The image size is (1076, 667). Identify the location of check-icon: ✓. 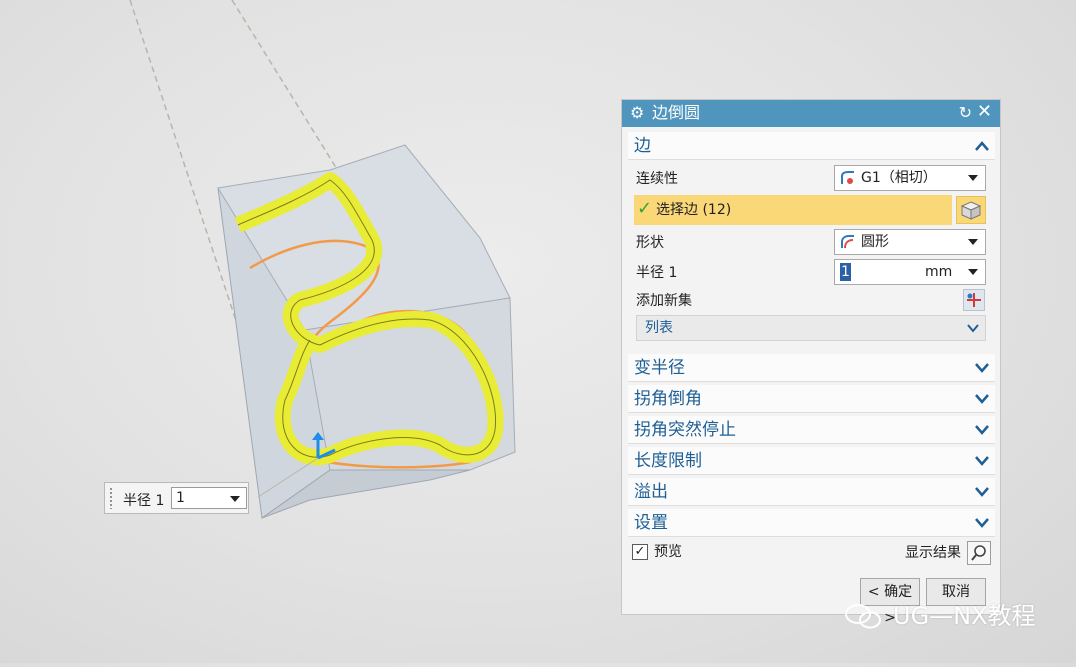
(645, 208).